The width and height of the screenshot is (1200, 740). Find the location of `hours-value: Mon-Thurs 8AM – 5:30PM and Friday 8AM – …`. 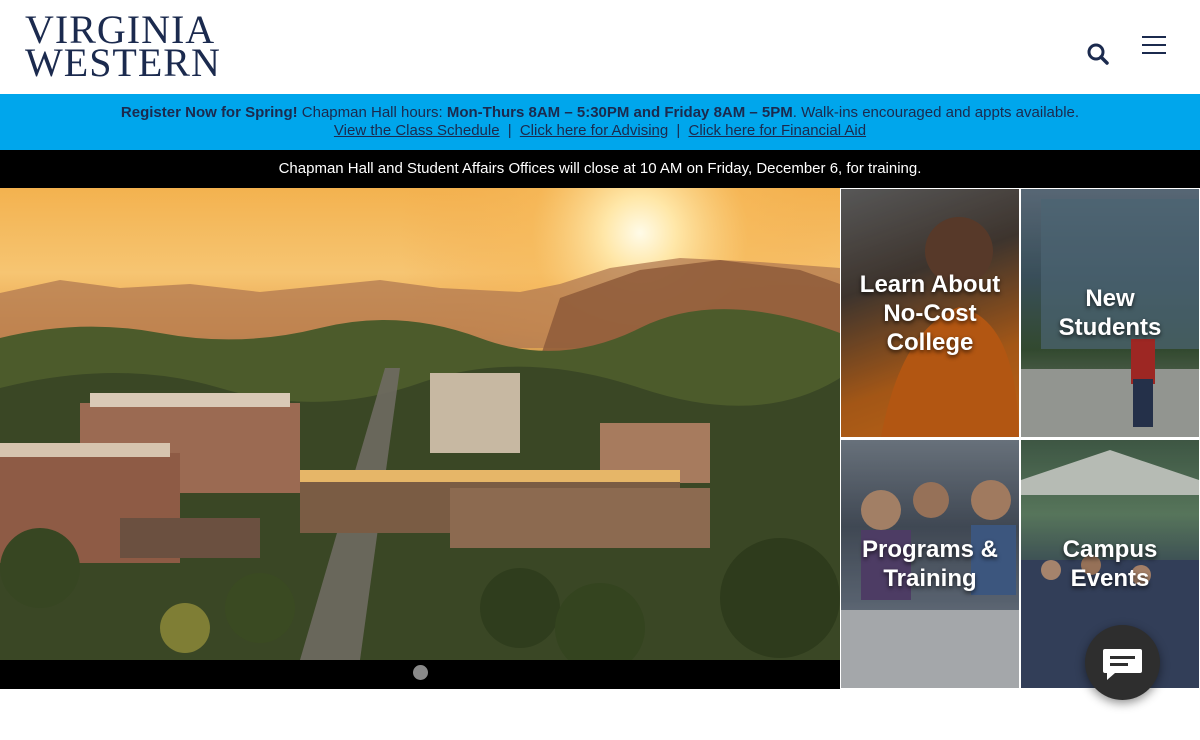

hours-value: Mon-Thurs 8AM – 5:30PM and Friday 8AM – … is located at coordinates (619, 112).